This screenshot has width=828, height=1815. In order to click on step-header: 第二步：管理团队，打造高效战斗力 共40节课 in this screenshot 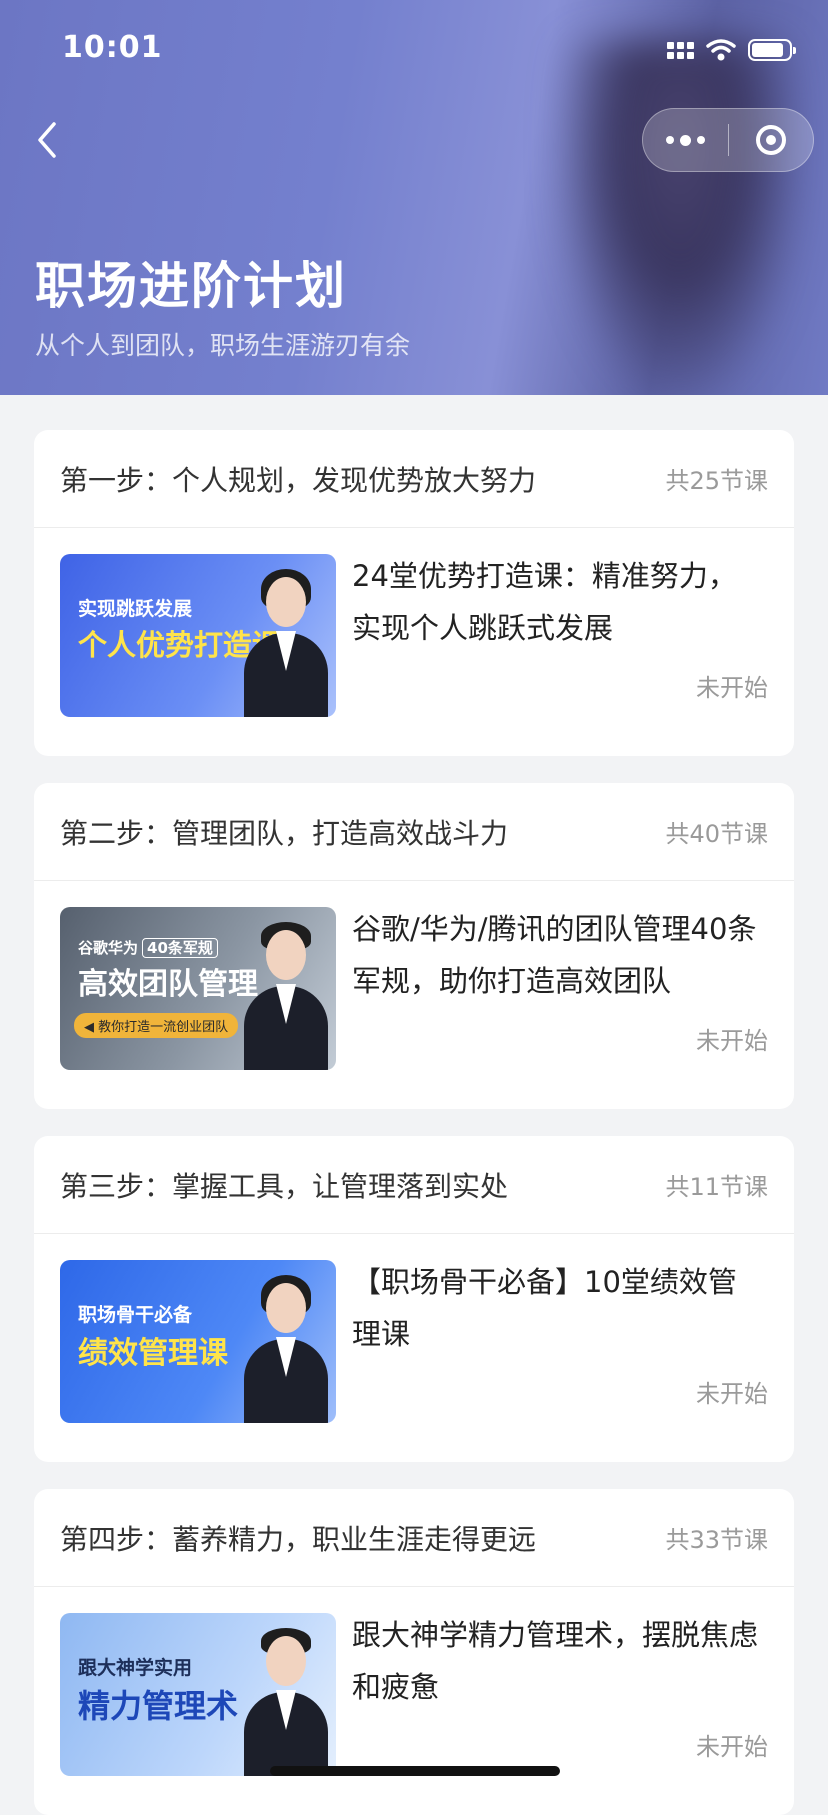, I will do `click(414, 832)`.